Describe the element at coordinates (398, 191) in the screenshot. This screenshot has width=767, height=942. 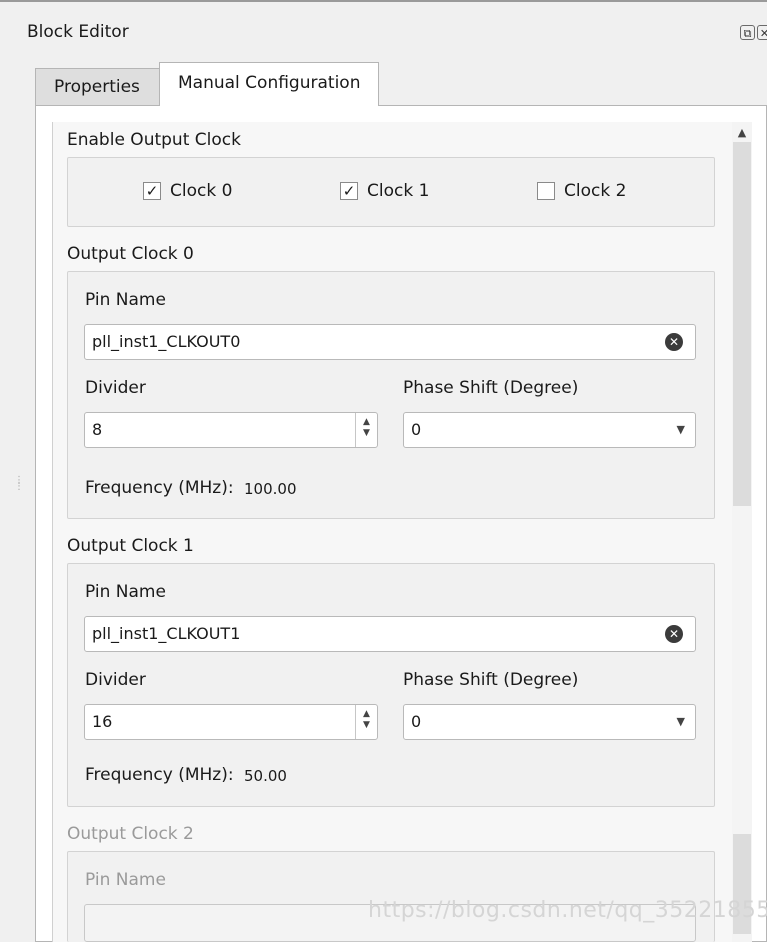
I see `clock-1-label: Clock 1` at that location.